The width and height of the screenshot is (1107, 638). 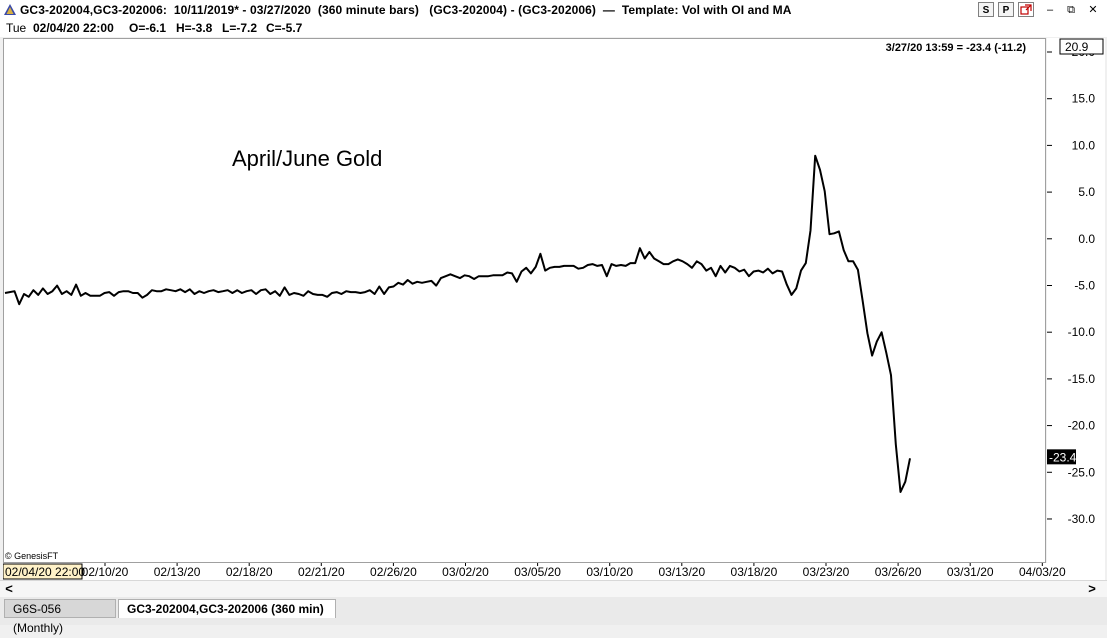 I want to click on x-tick-label: 02/10/20, so click(x=105, y=572).